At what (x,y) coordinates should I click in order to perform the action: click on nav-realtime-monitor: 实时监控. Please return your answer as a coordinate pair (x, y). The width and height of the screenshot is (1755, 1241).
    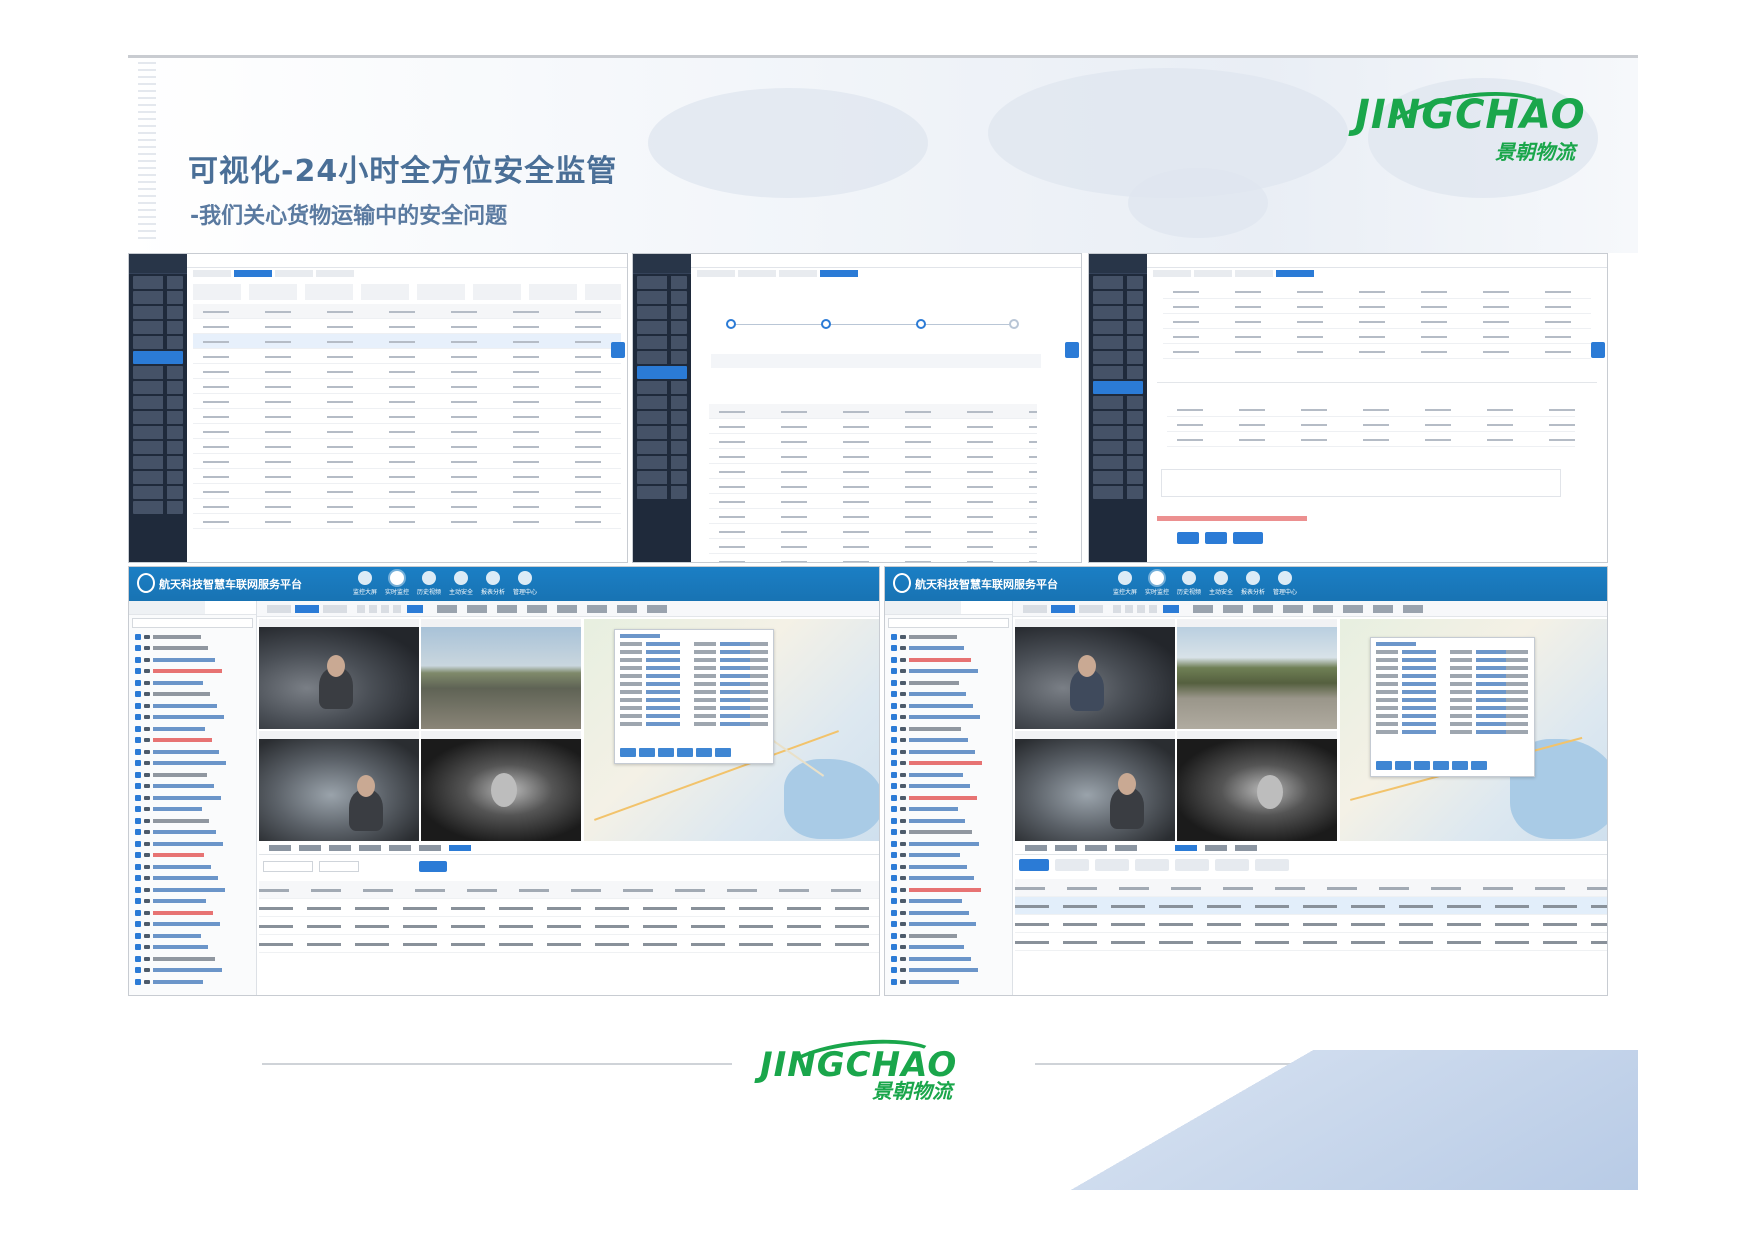
    Looking at the image, I should click on (397, 583).